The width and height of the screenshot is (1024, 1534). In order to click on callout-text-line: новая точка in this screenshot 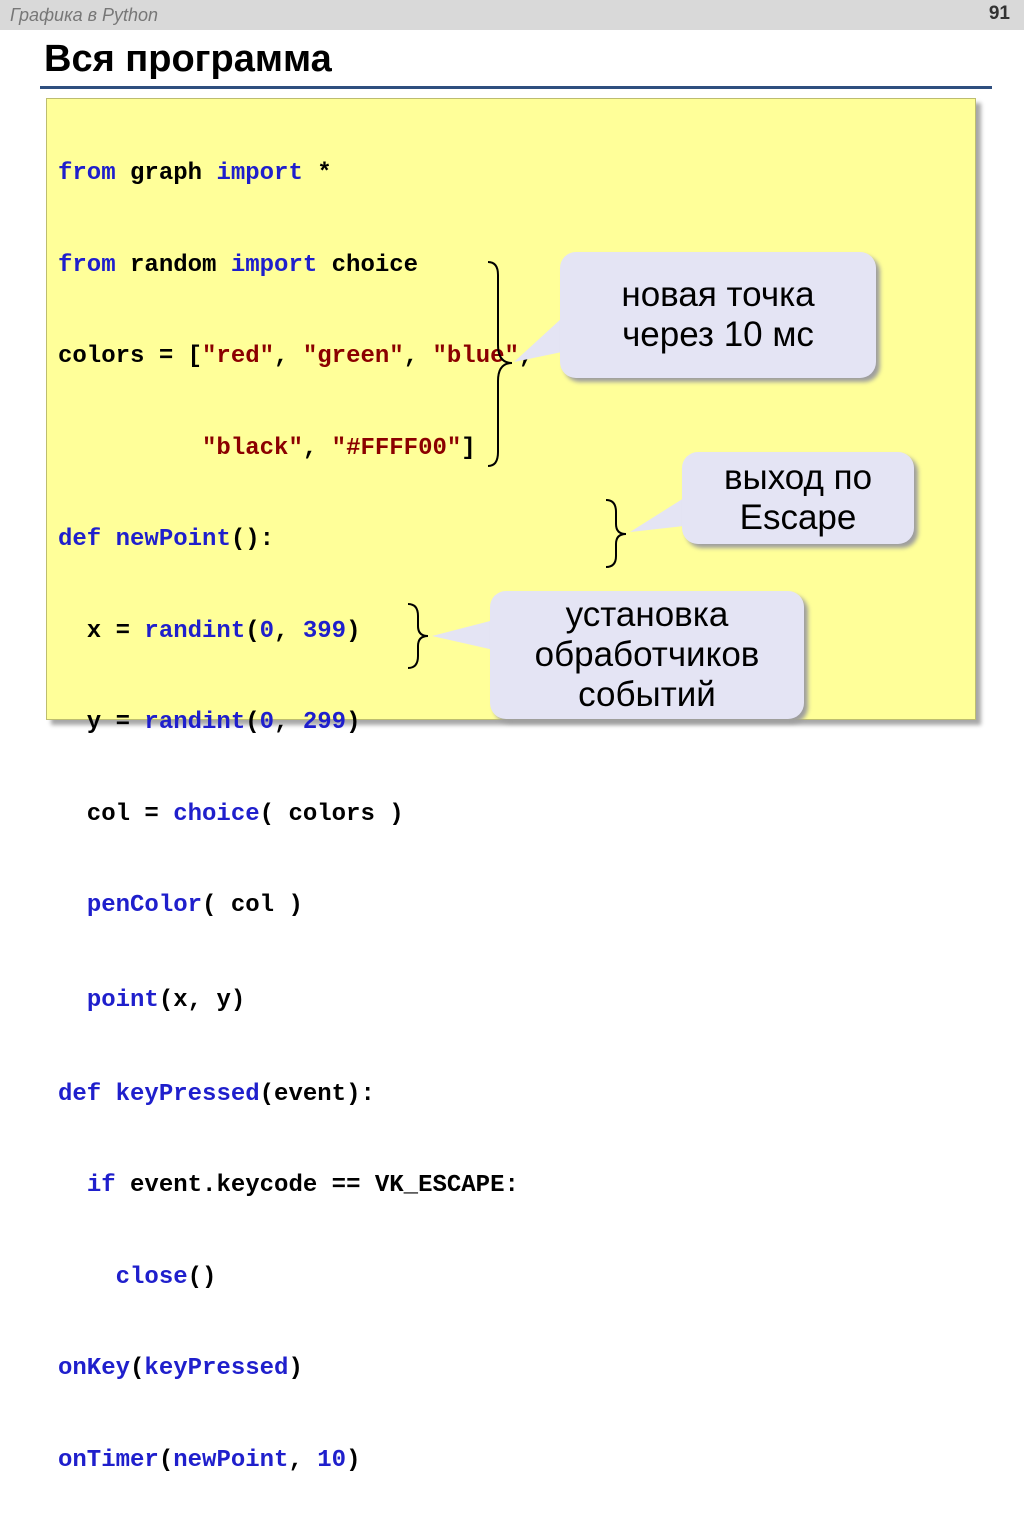, I will do `click(718, 294)`.